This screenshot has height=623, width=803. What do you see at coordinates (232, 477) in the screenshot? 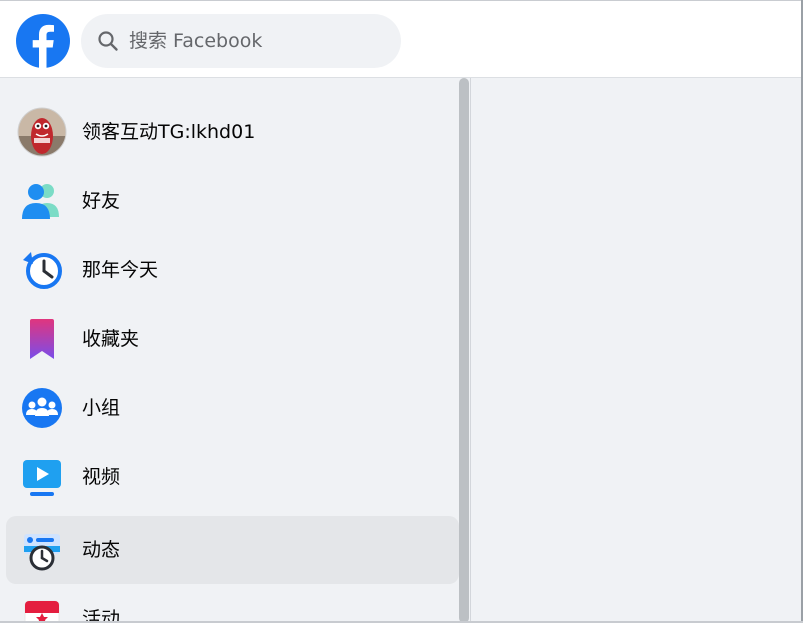
I see `sidebar-item-video: 视频` at bounding box center [232, 477].